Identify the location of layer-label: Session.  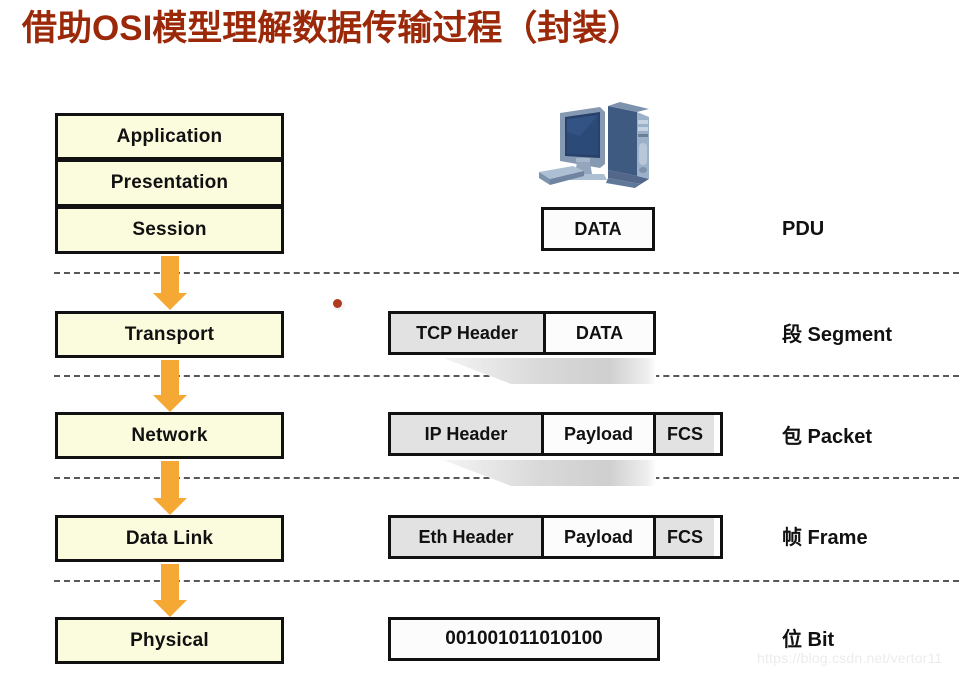
(169, 229).